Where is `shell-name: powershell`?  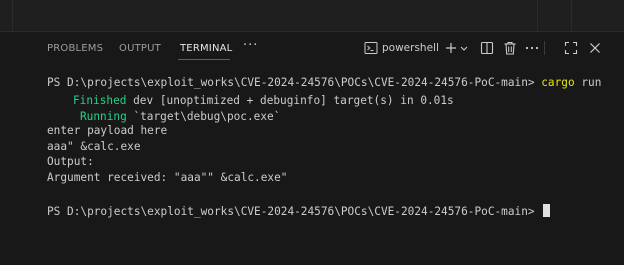 shell-name: powershell is located at coordinates (410, 48).